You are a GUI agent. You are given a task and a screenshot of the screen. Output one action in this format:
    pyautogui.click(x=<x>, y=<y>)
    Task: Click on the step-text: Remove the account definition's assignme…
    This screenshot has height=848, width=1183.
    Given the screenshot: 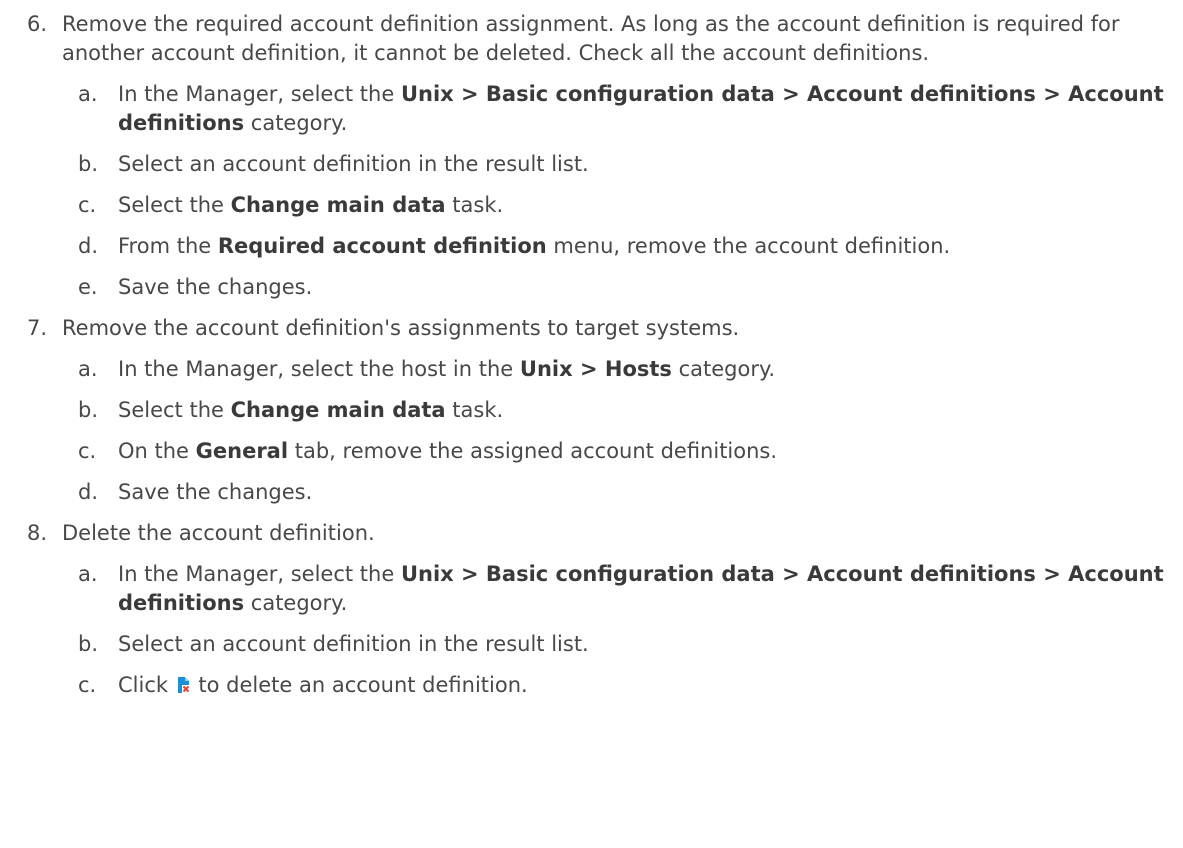 What is the action you would take?
    pyautogui.click(x=401, y=328)
    